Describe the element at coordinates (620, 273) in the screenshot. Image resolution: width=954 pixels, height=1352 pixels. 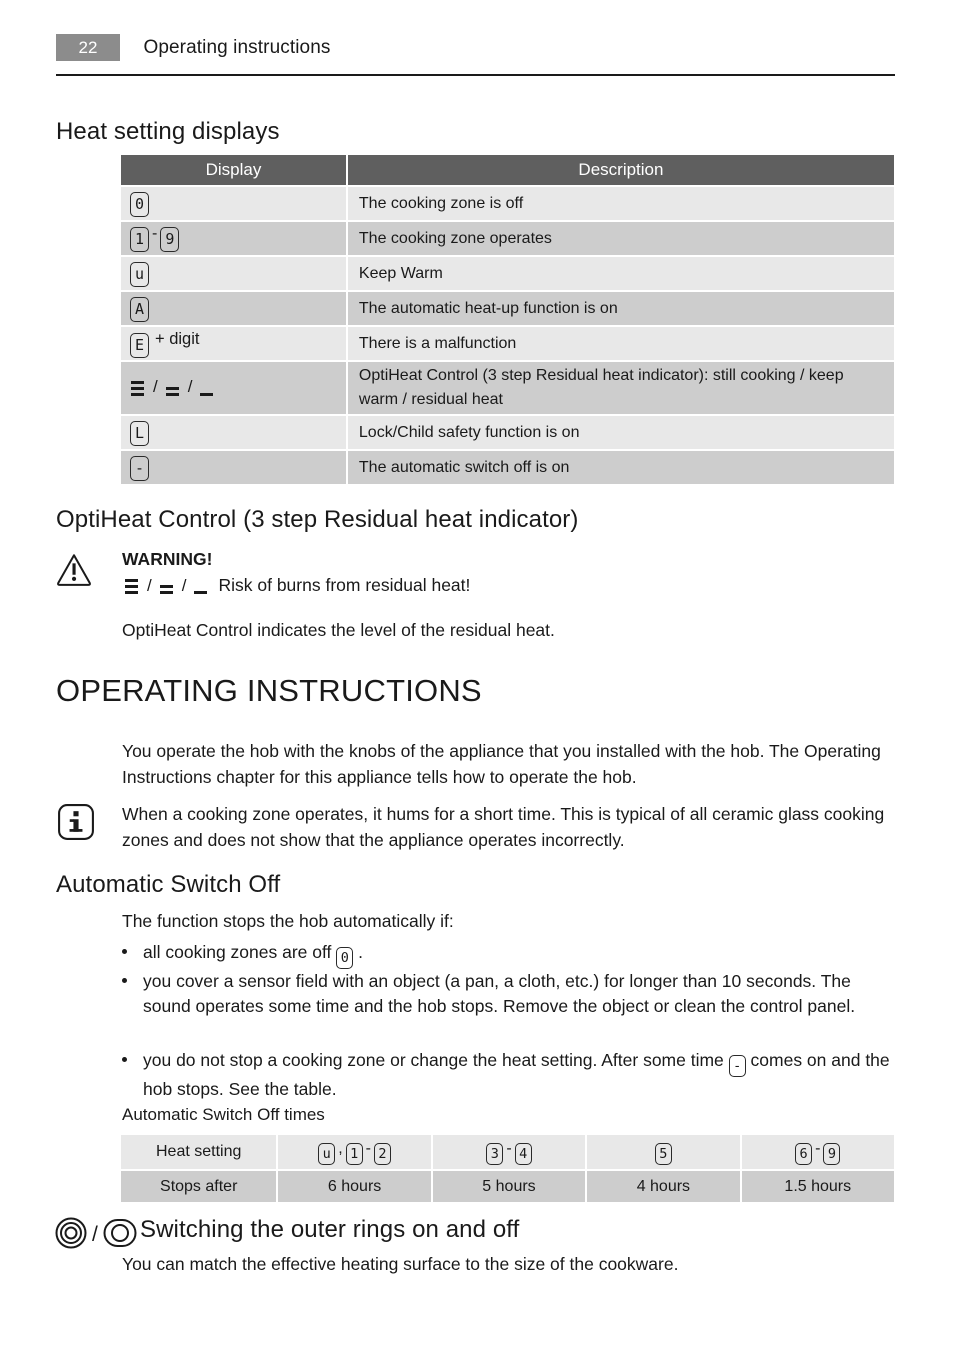
I see `description-cell: Keep Warm` at that location.